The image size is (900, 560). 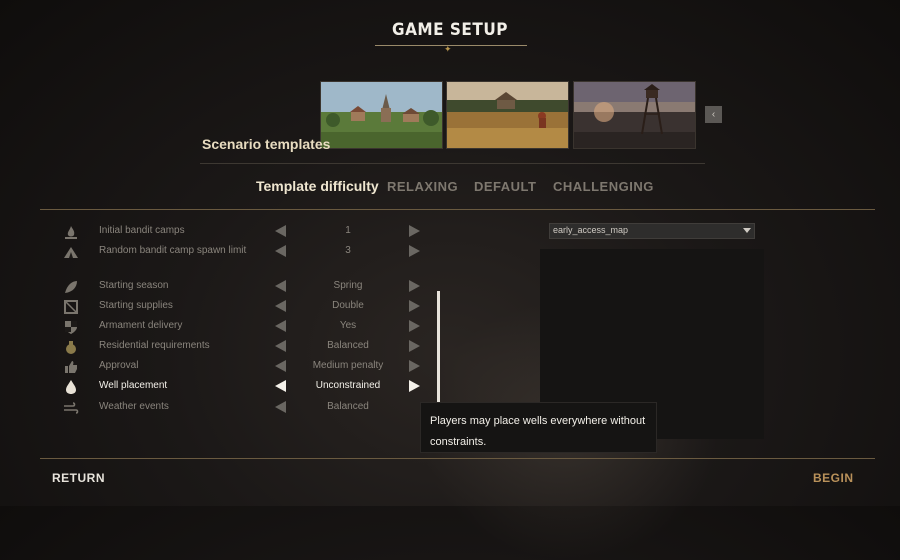 What do you see at coordinates (348, 305) in the screenshot?
I see `setting-value: Double` at bounding box center [348, 305].